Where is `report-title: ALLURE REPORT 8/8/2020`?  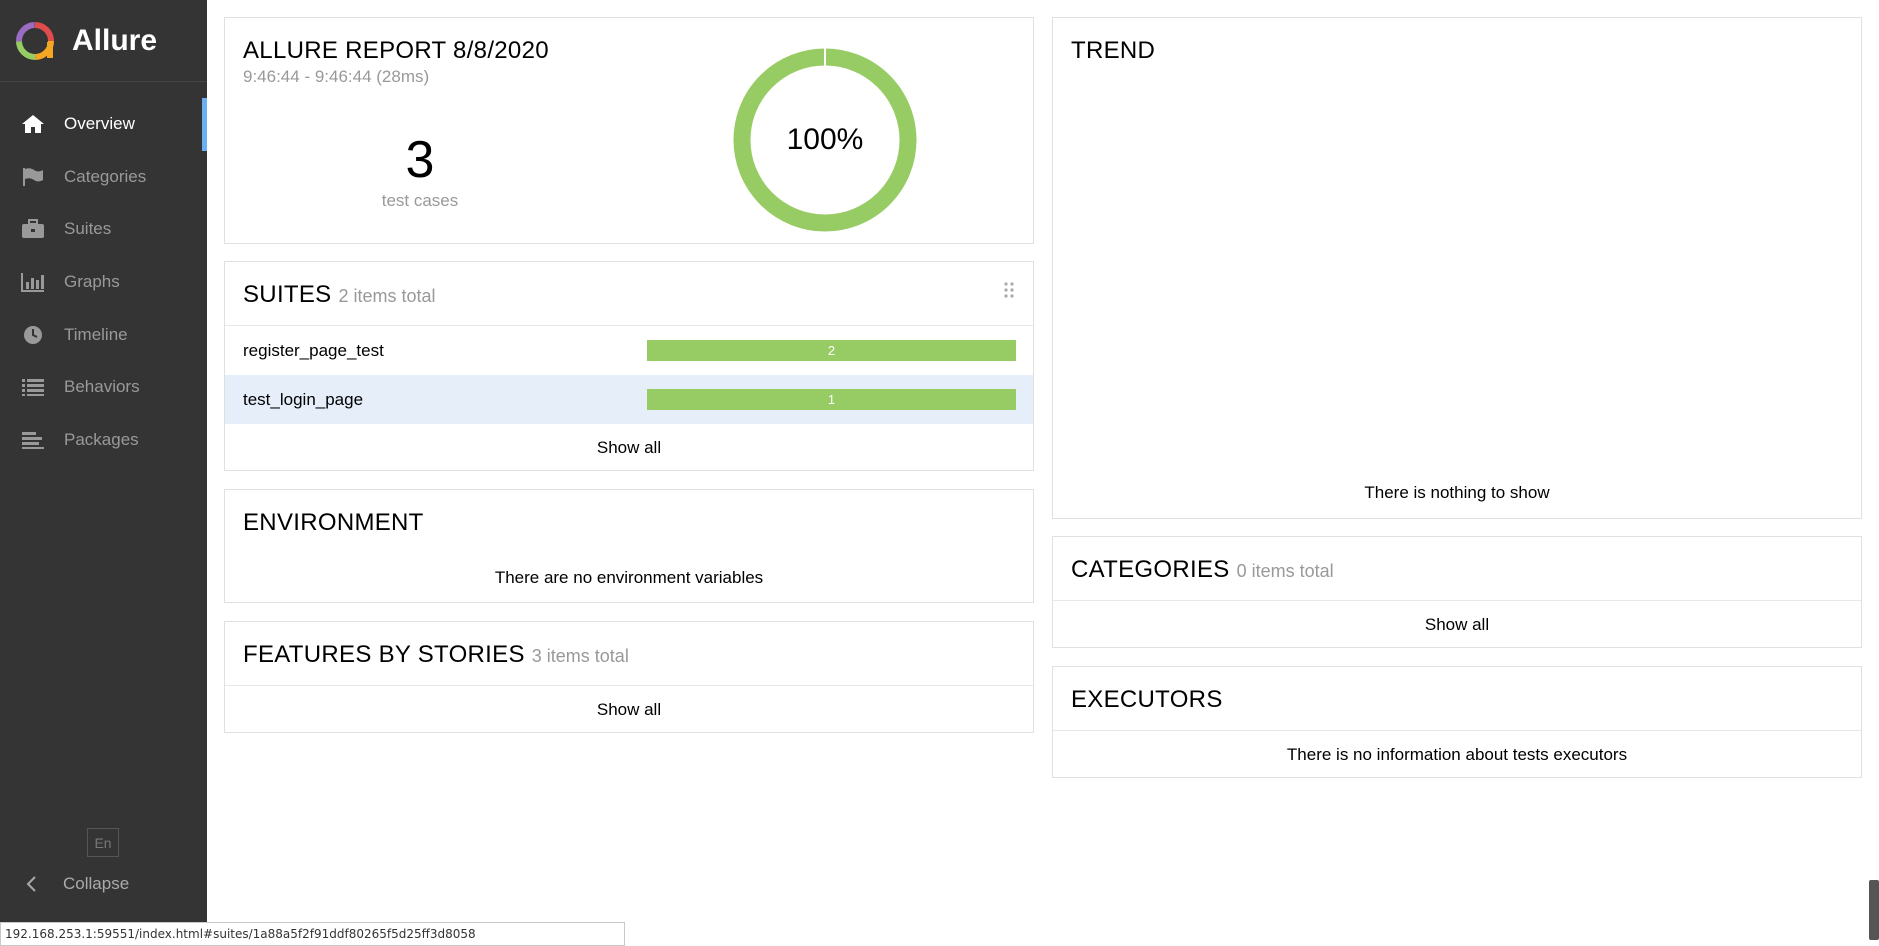 report-title: ALLURE REPORT 8/8/2020 is located at coordinates (396, 50).